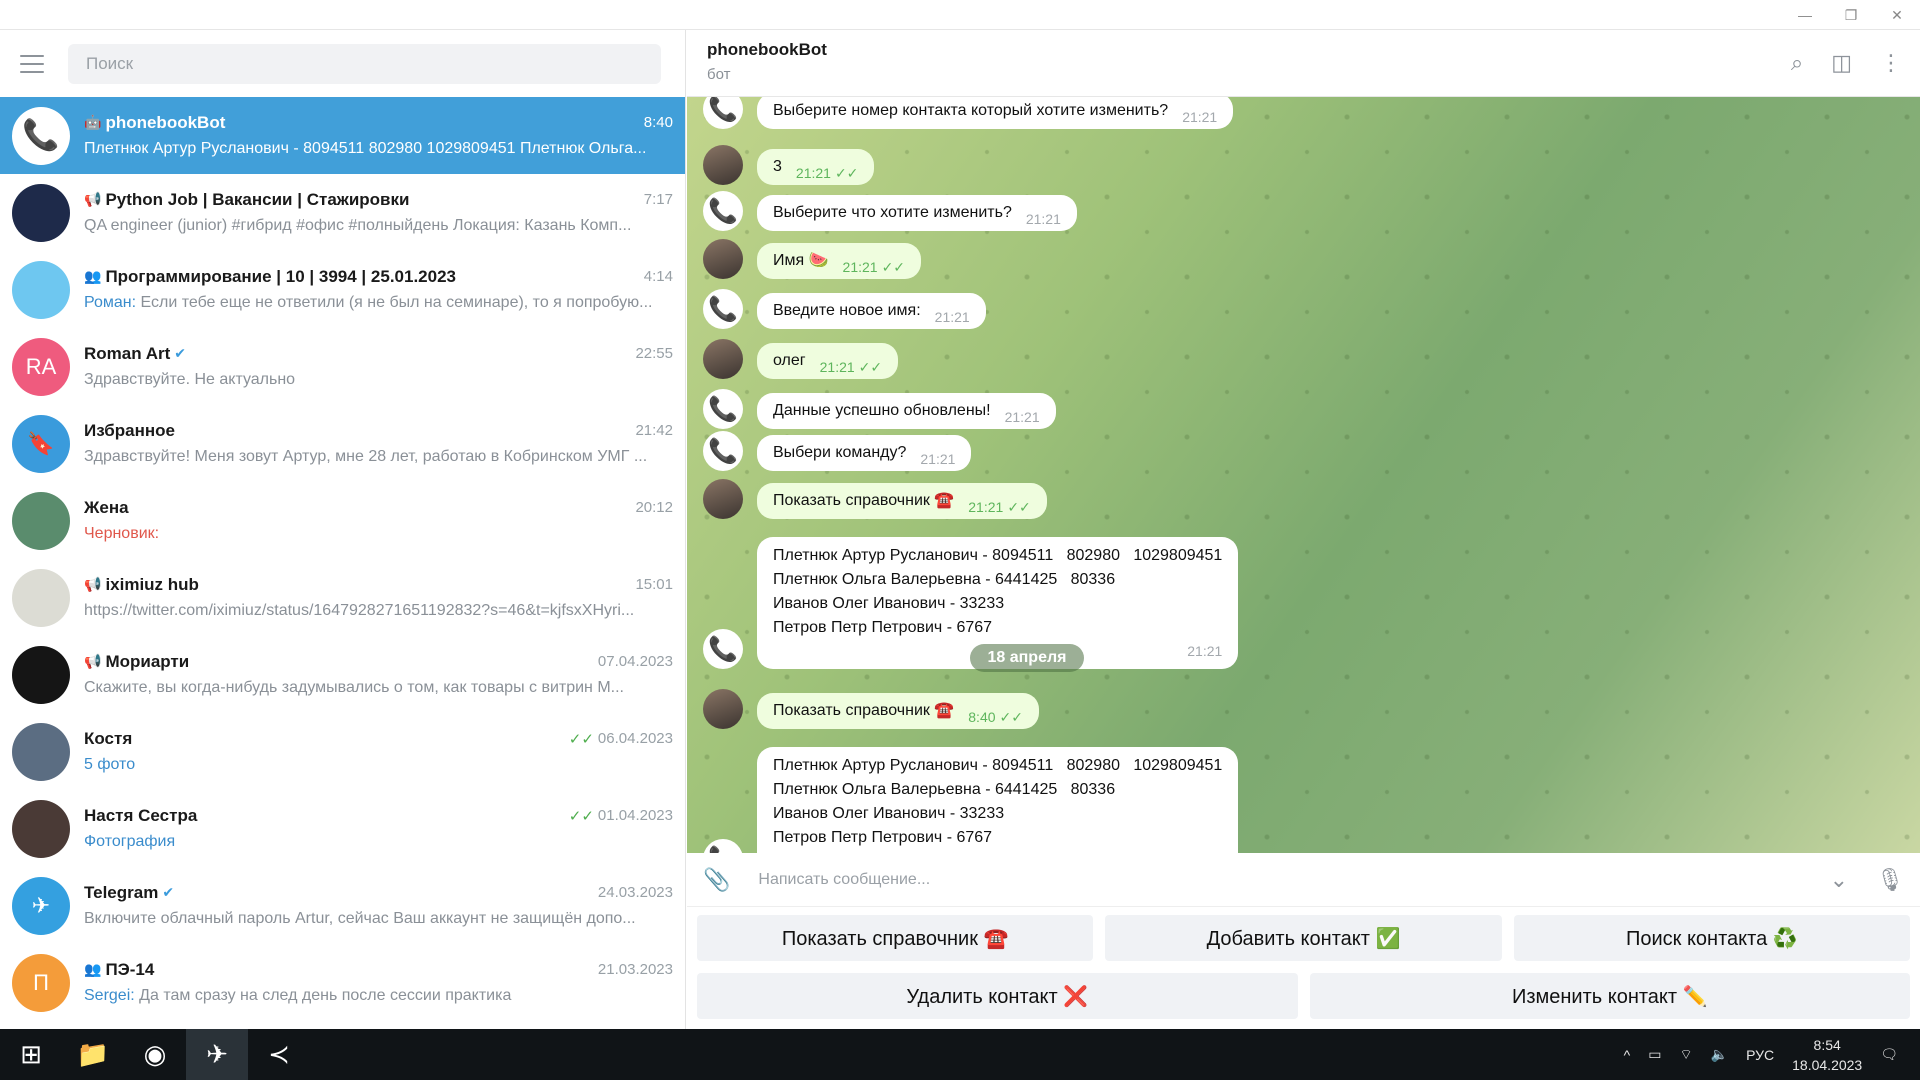 This screenshot has height=1080, width=1920. I want to click on chat-name: 📢 Python Job | Вакансии | Стажировки, so click(360, 200).